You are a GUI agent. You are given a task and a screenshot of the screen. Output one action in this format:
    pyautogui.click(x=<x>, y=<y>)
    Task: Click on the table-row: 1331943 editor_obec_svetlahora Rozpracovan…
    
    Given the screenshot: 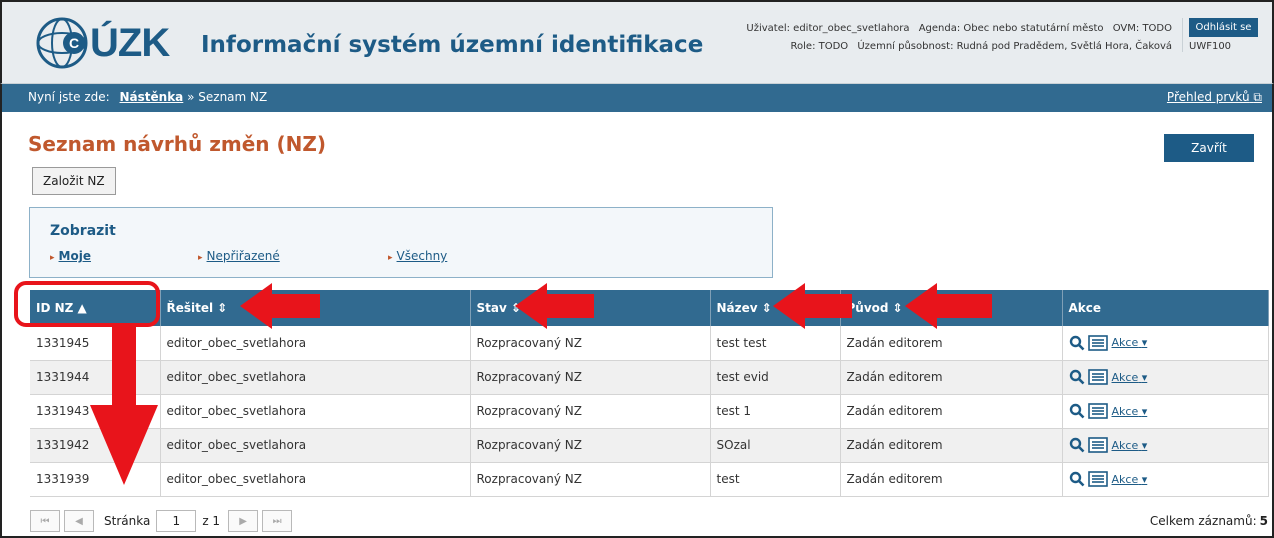 What is the action you would take?
    pyautogui.click(x=649, y=411)
    